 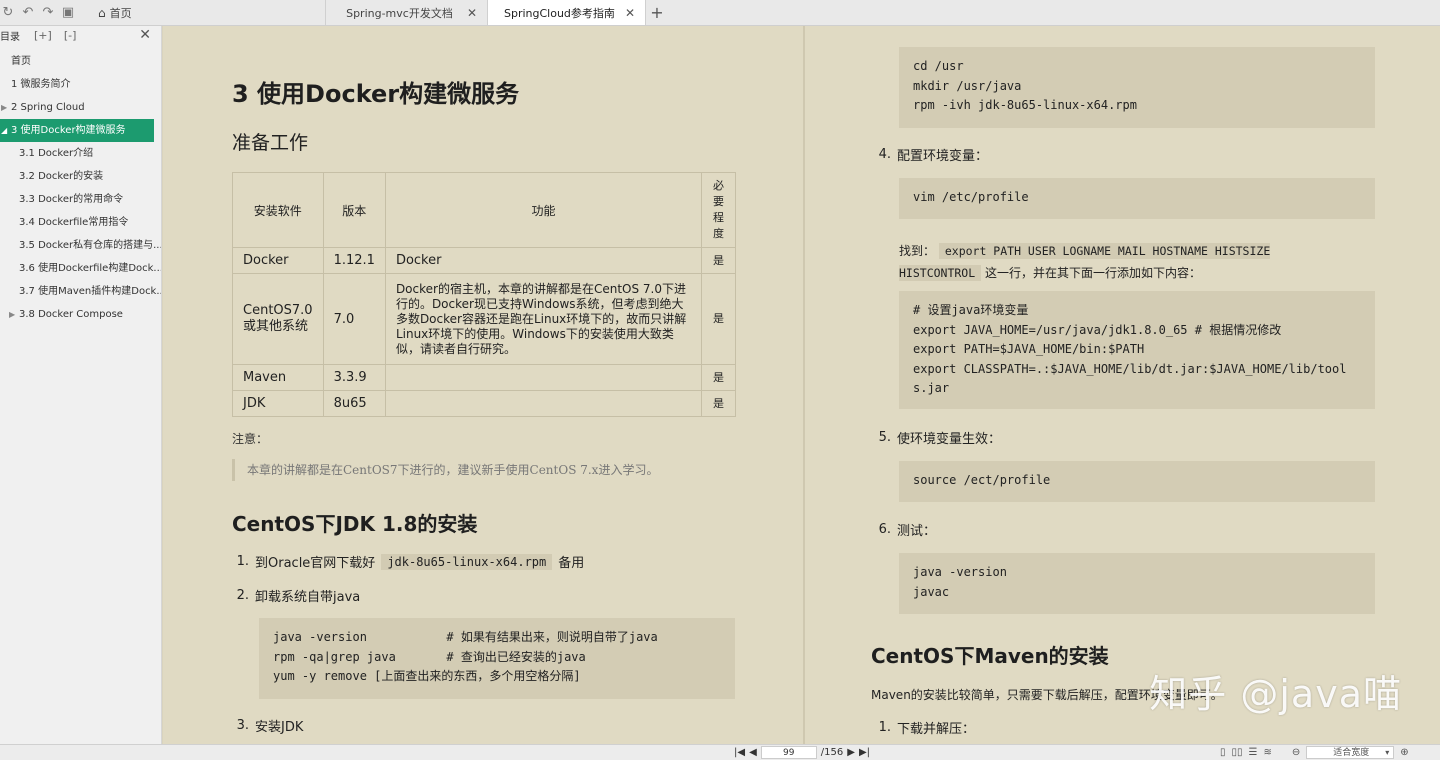 I want to click on table-row: Maven 3.3.9 是, so click(x=484, y=377).